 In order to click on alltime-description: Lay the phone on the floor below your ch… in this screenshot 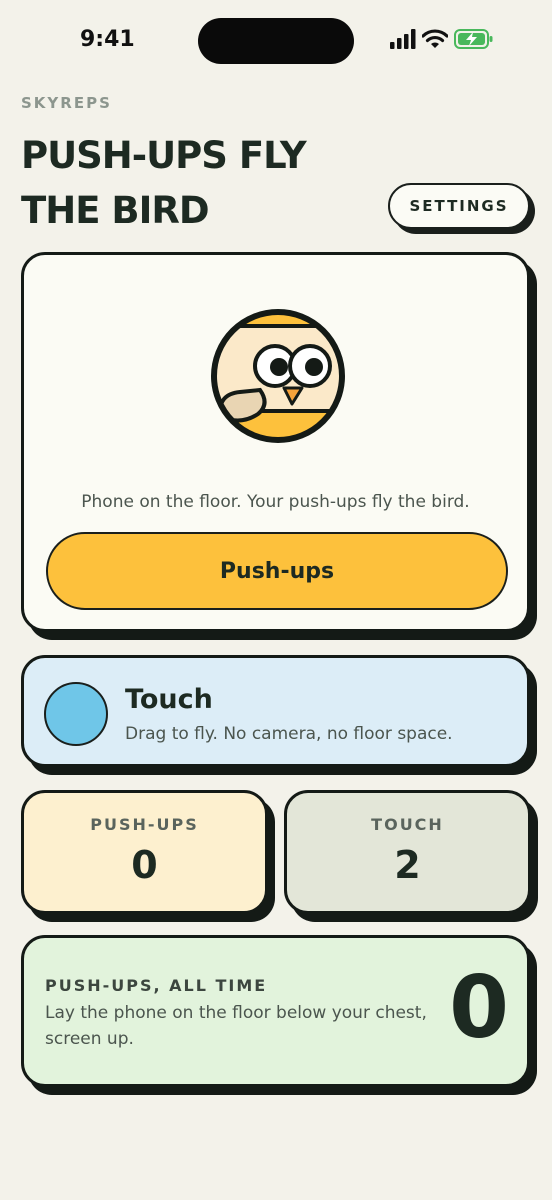, I will do `click(236, 1026)`.